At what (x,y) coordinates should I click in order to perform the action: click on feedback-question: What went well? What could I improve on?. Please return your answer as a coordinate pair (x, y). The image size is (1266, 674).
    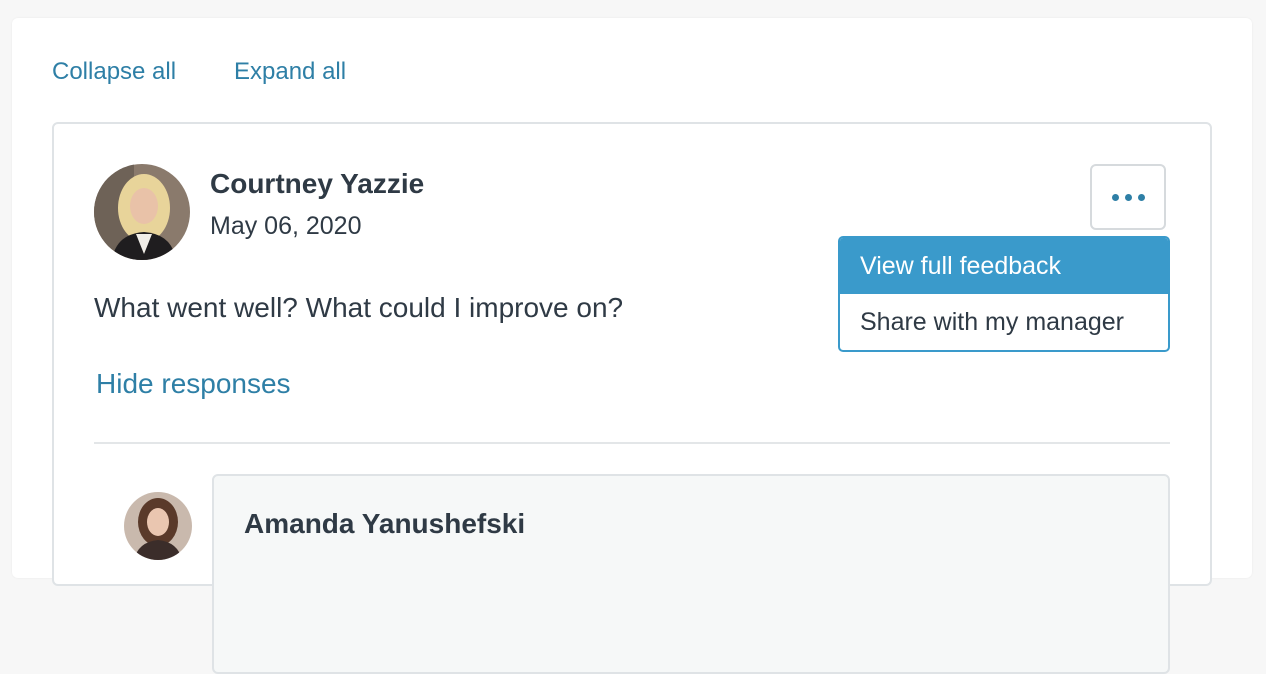
    Looking at the image, I should click on (359, 307).